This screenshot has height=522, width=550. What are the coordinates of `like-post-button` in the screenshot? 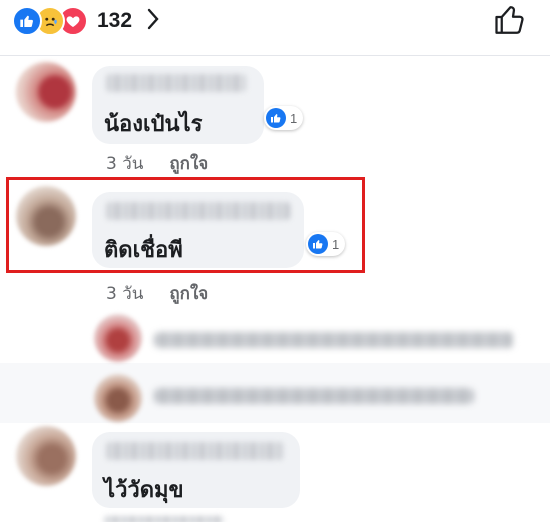 It's located at (510, 22).